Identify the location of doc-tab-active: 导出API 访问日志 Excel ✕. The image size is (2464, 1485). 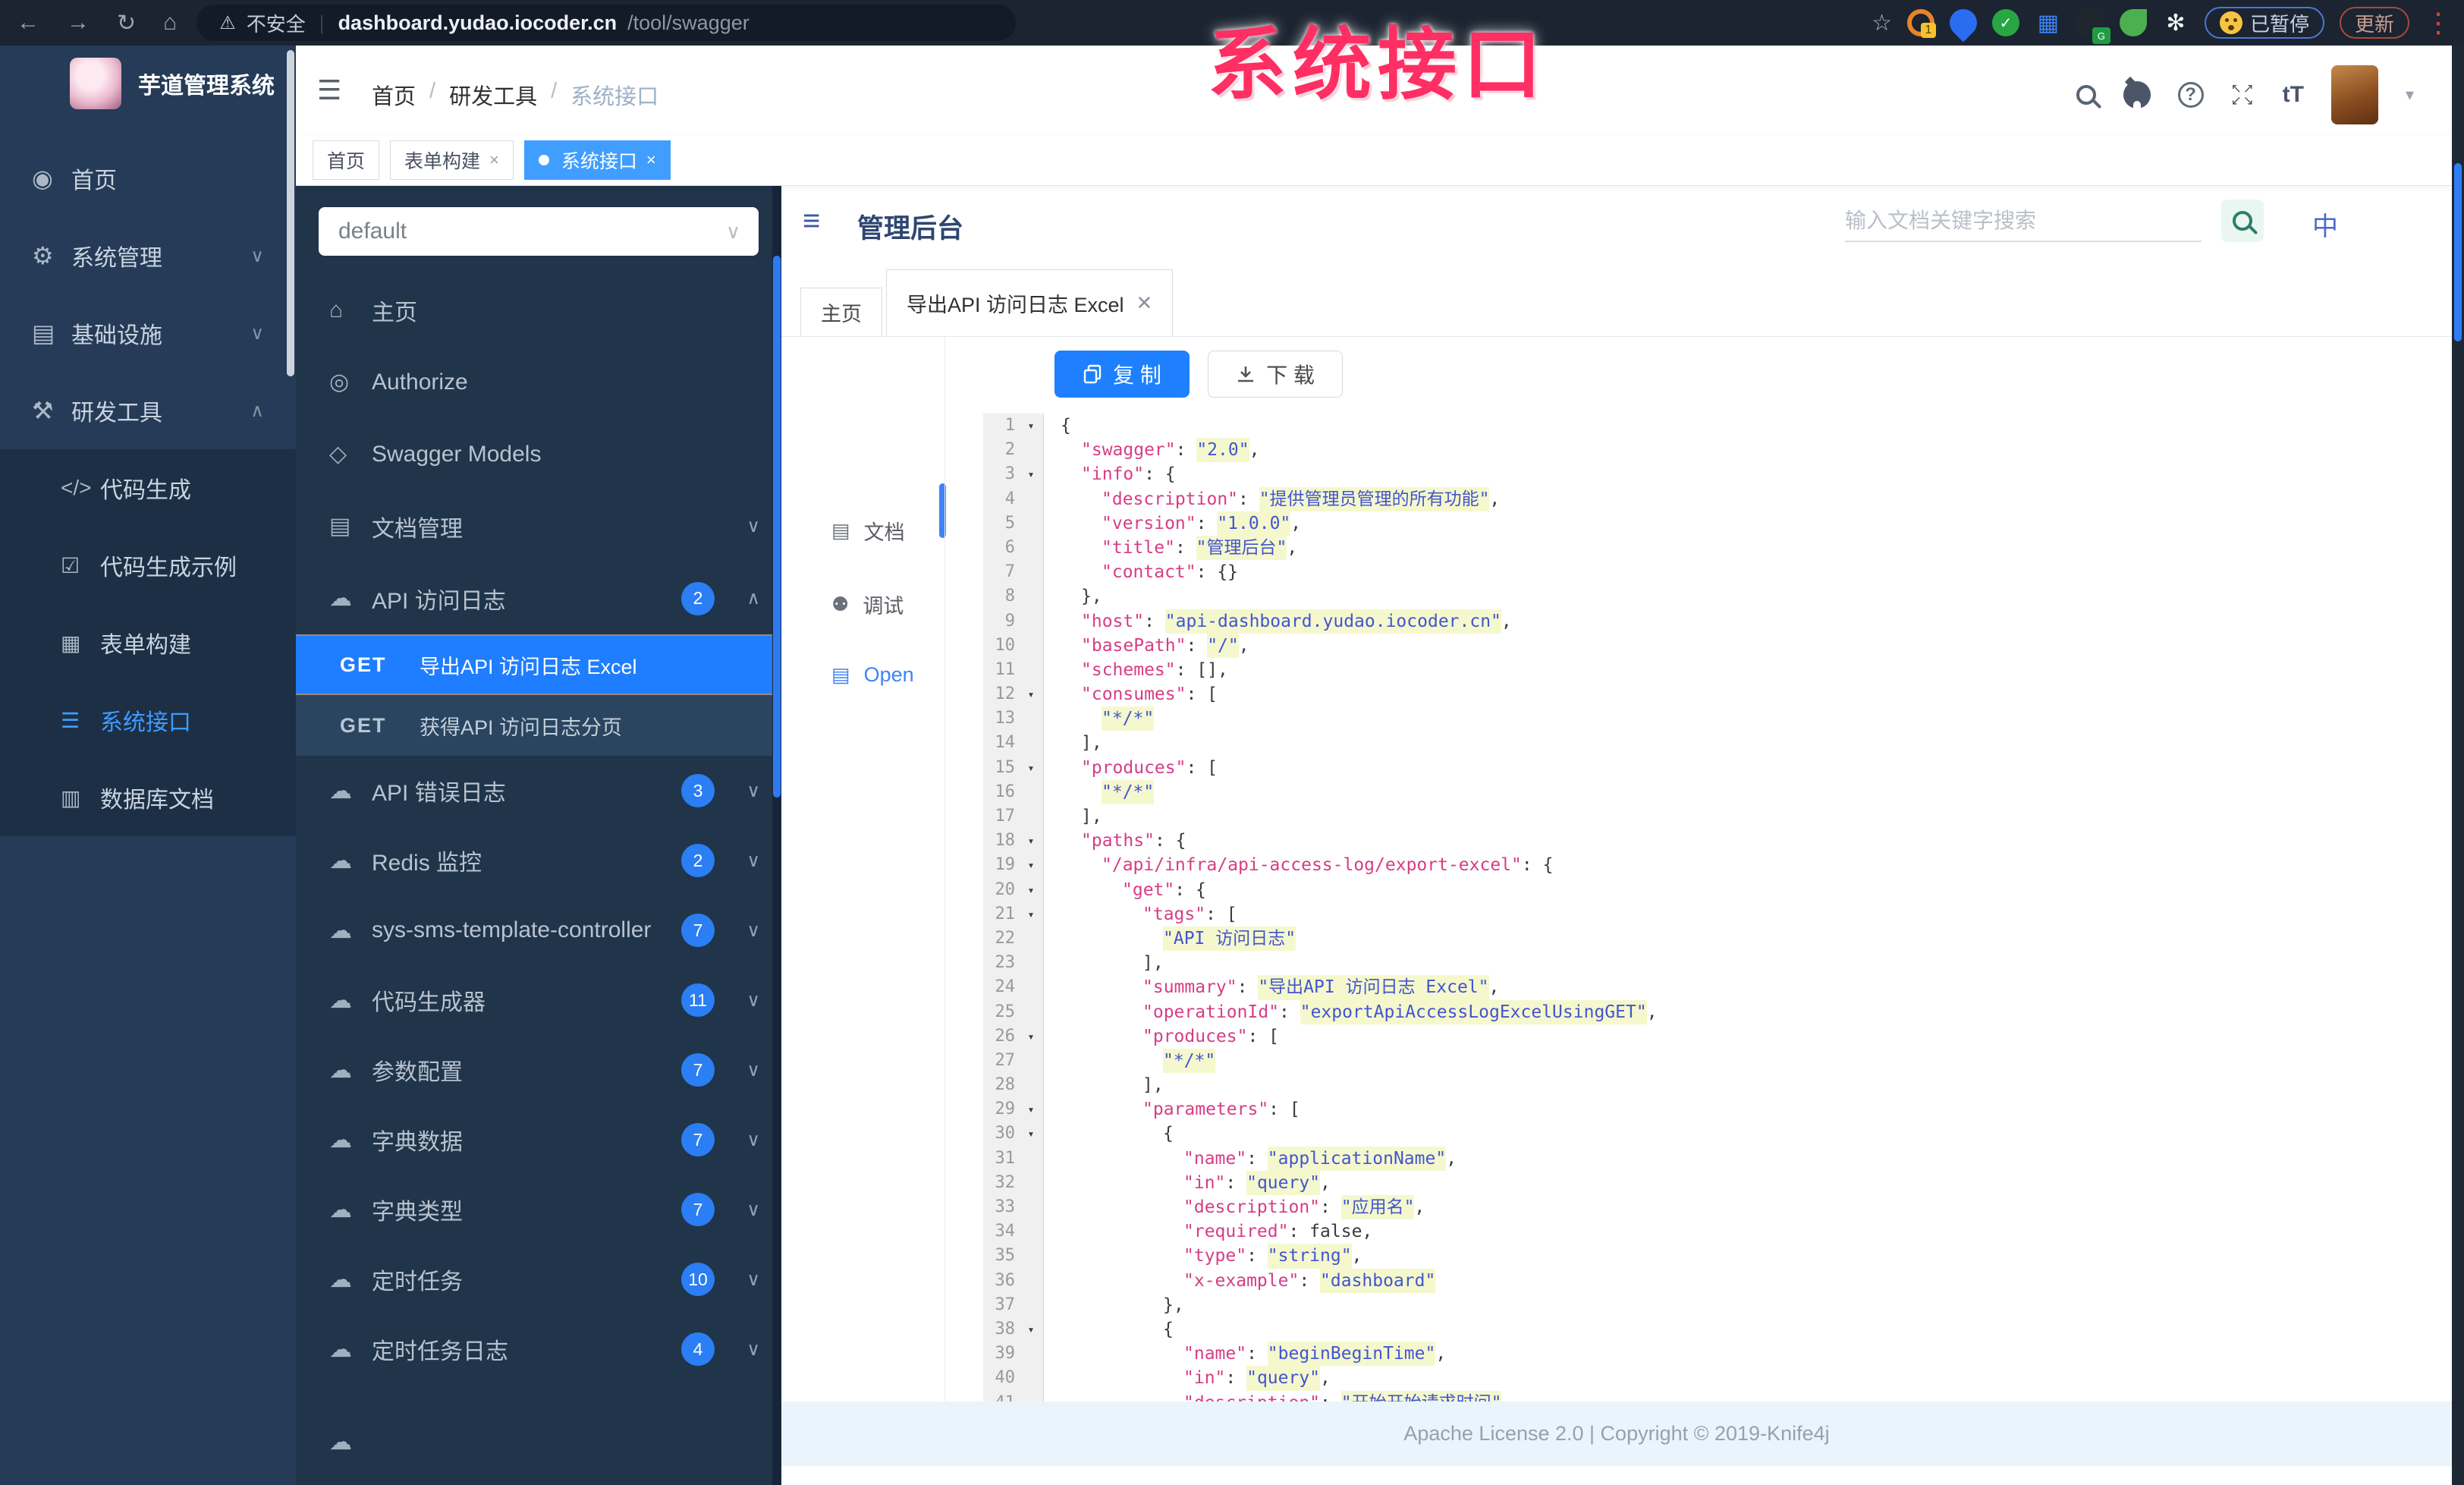
(1030, 302).